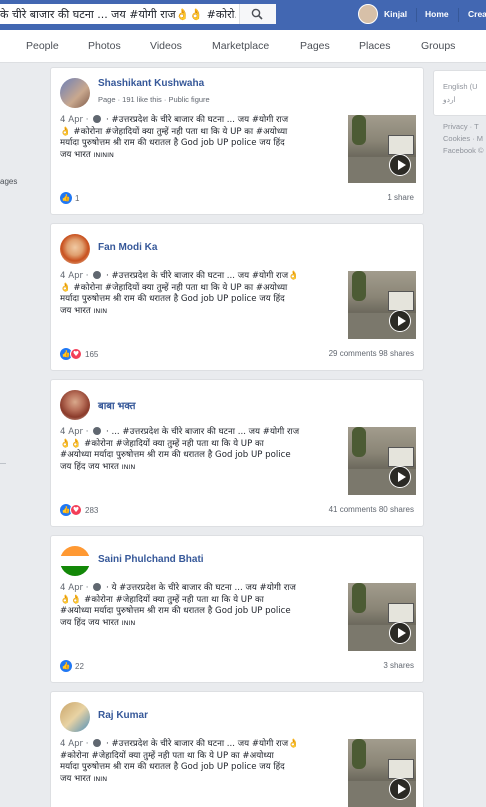 This screenshot has width=486, height=807. I want to click on tab-videos: Videos, so click(166, 46).